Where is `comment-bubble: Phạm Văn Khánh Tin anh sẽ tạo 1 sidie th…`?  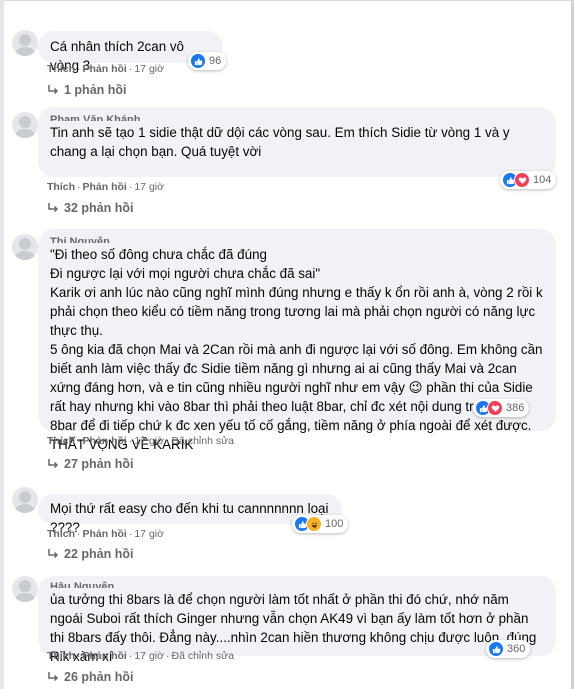 comment-bubble: Phạm Văn Khánh Tin anh sẽ tạo 1 sidie th… is located at coordinates (297, 142).